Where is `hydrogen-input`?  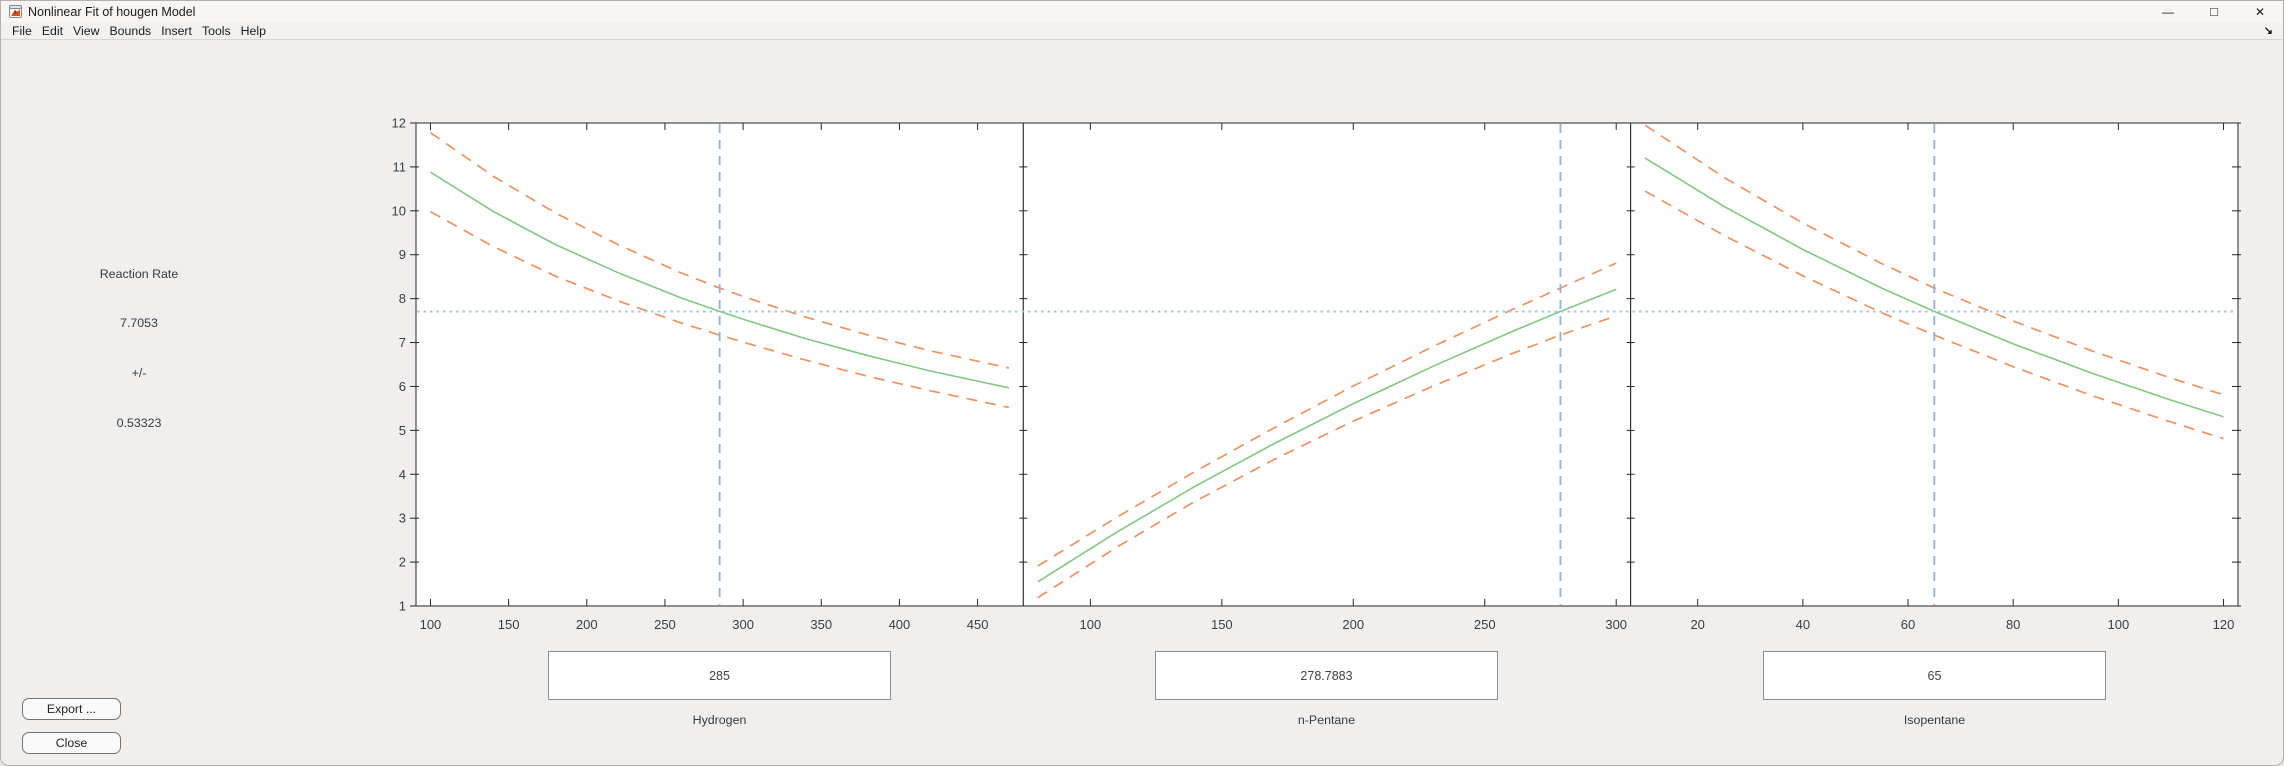
hydrogen-input is located at coordinates (719, 675).